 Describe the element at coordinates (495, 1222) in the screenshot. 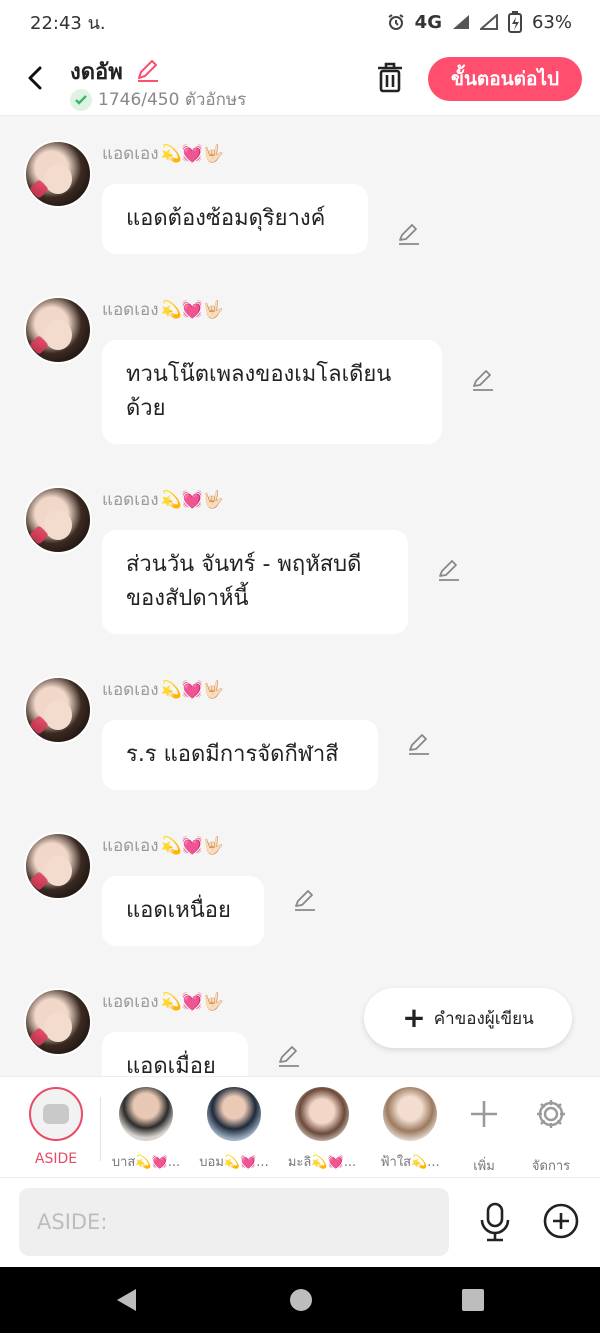

I see `microphone-icon` at that location.